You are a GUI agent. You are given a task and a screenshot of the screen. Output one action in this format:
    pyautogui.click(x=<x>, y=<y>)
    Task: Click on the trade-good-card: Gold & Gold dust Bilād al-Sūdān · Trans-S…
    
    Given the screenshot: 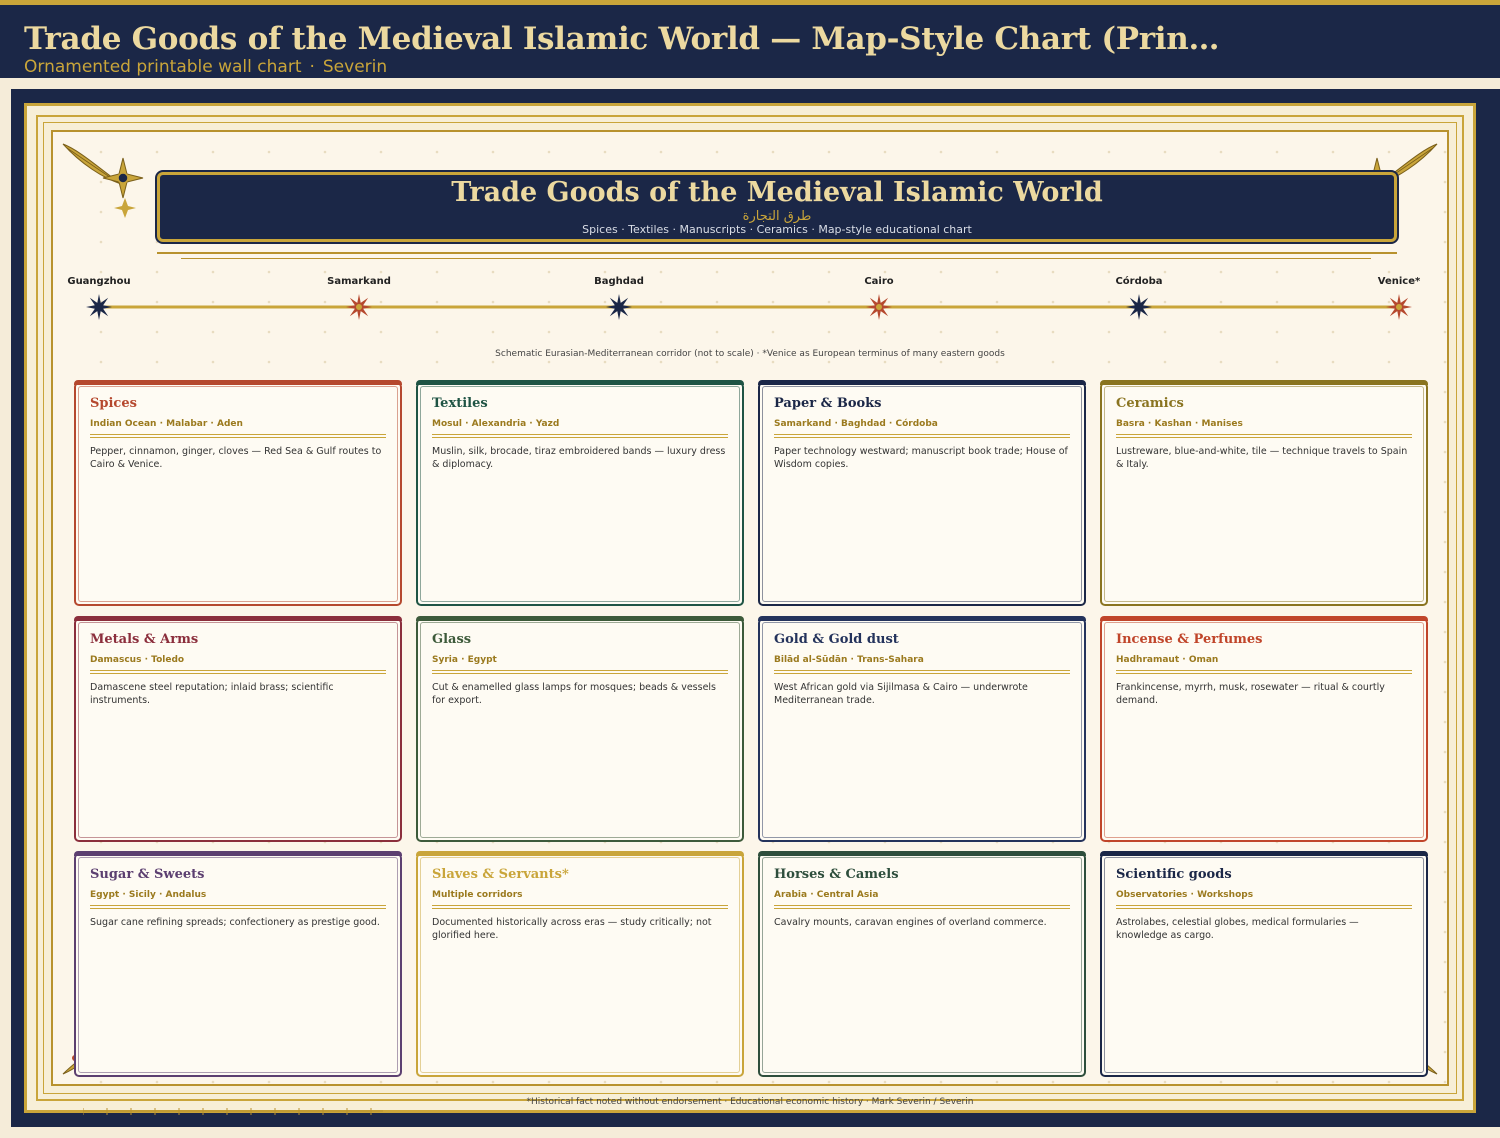 What is the action you would take?
    pyautogui.click(x=922, y=729)
    